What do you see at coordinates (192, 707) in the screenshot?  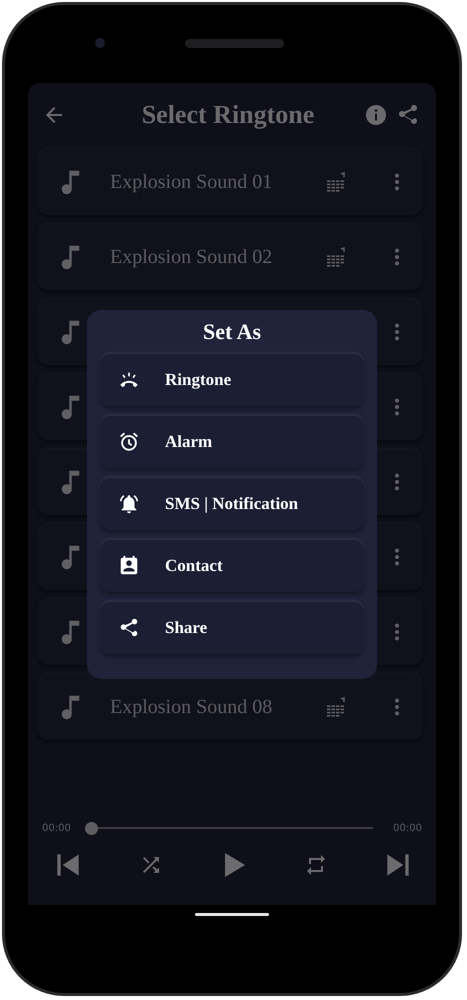 I see `sound-name: Explosion Sound 08` at bounding box center [192, 707].